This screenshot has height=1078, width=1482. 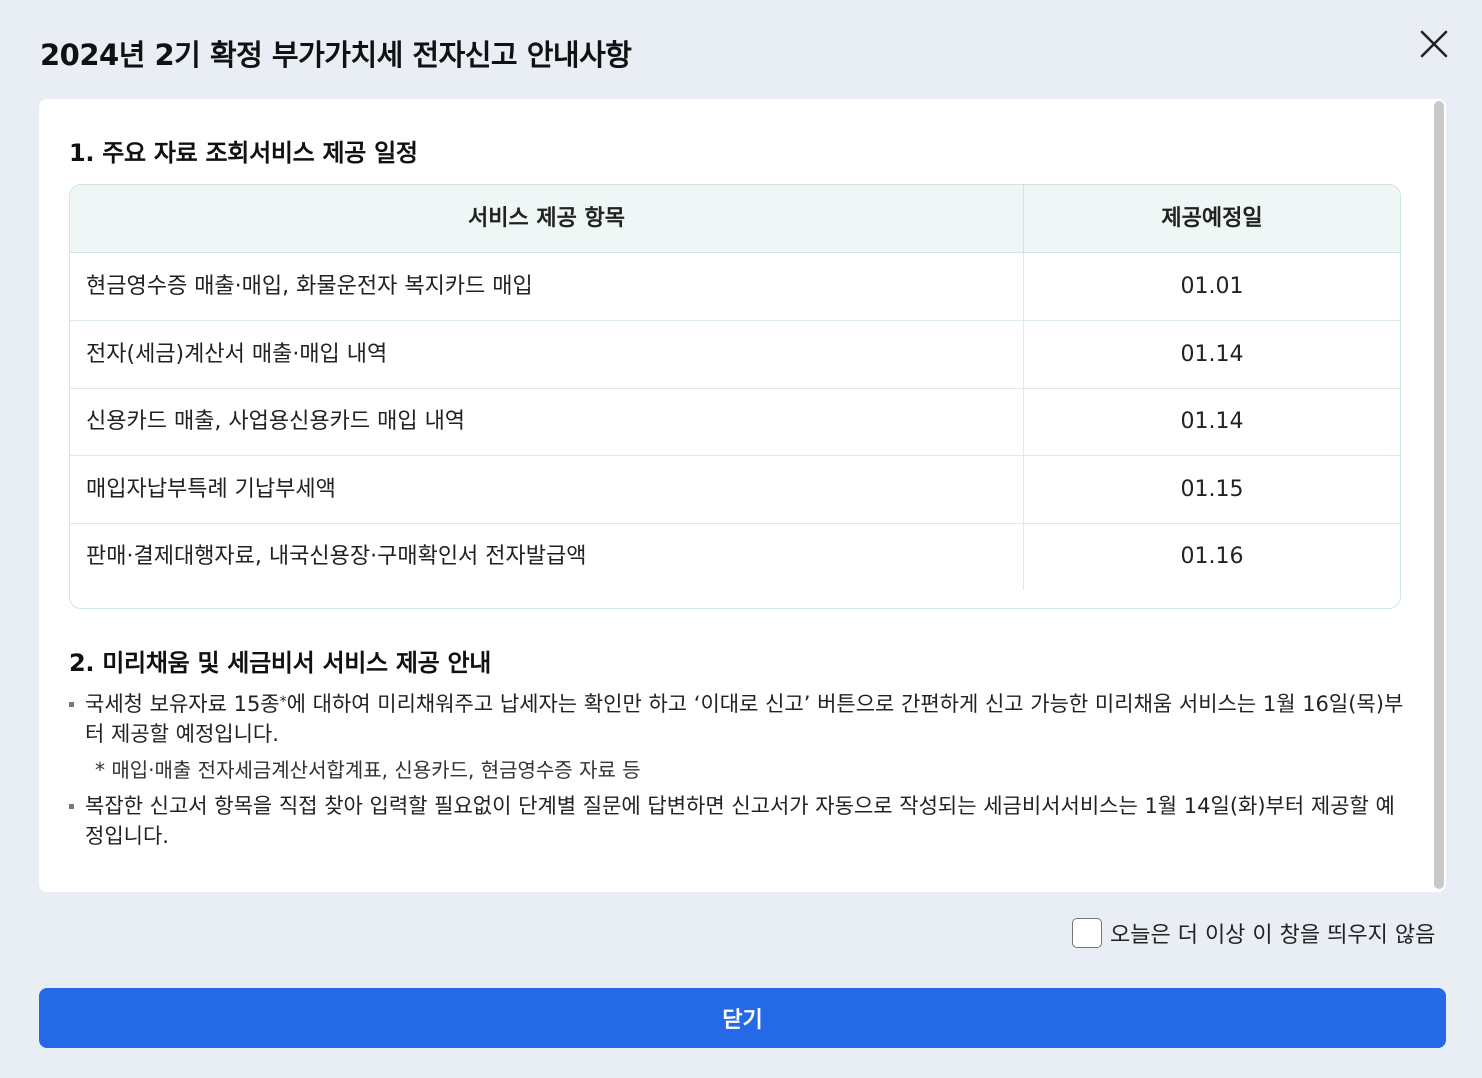 What do you see at coordinates (735, 557) in the screenshot?
I see `table-row: 판매·결제대행자료, 내국신용장·구매확인서 전자발급액 01.16` at bounding box center [735, 557].